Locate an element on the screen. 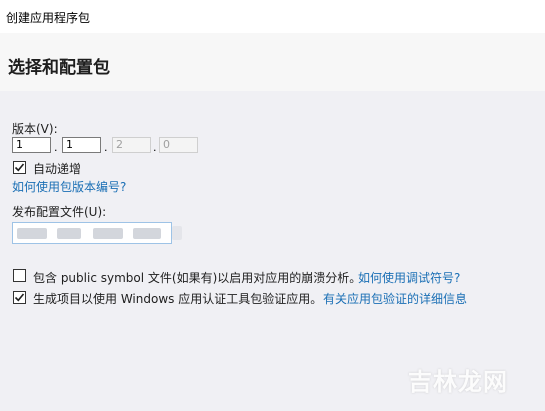 Image resolution: width=545 pixels, height=411 pixels. window-title: 创建应用程序包 is located at coordinates (48, 18).